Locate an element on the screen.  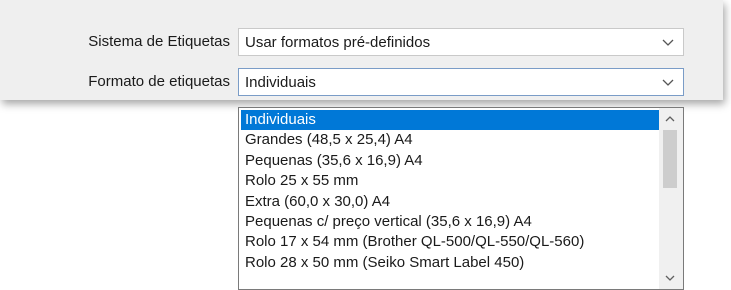
option-item: Individuais is located at coordinates (450, 120).